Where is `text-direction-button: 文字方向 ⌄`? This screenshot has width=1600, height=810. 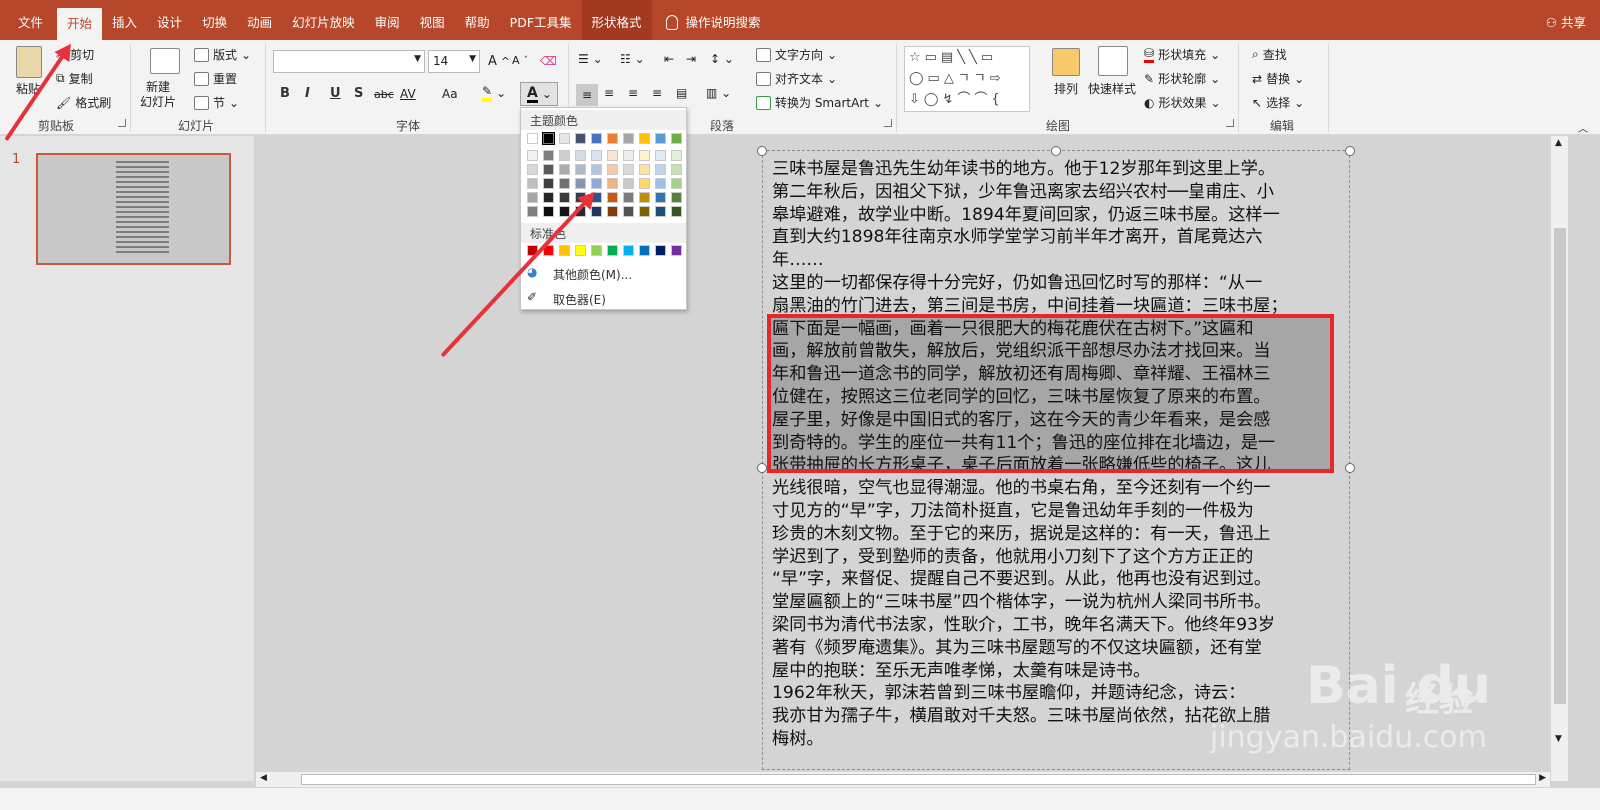 text-direction-button: 文字方向 ⌄ is located at coordinates (796, 54).